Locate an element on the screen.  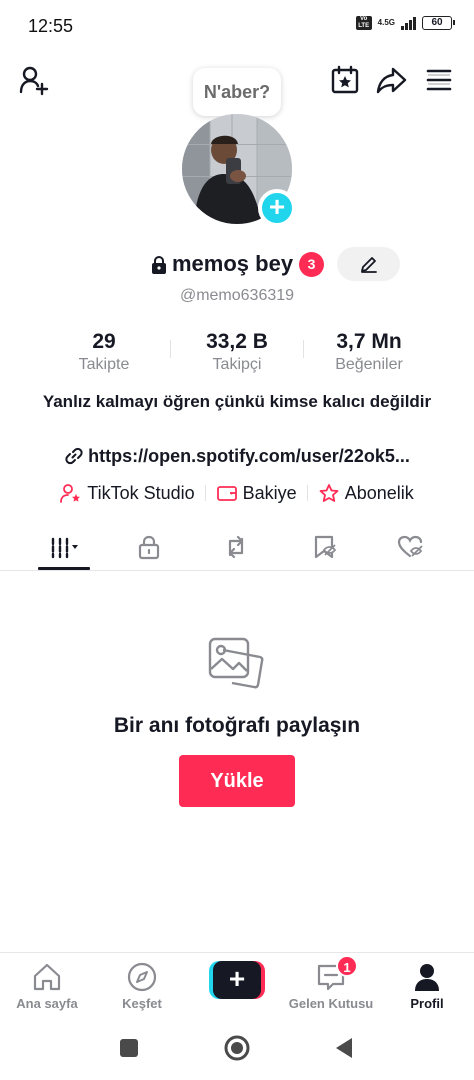
tab-favorites is located at coordinates (324, 547).